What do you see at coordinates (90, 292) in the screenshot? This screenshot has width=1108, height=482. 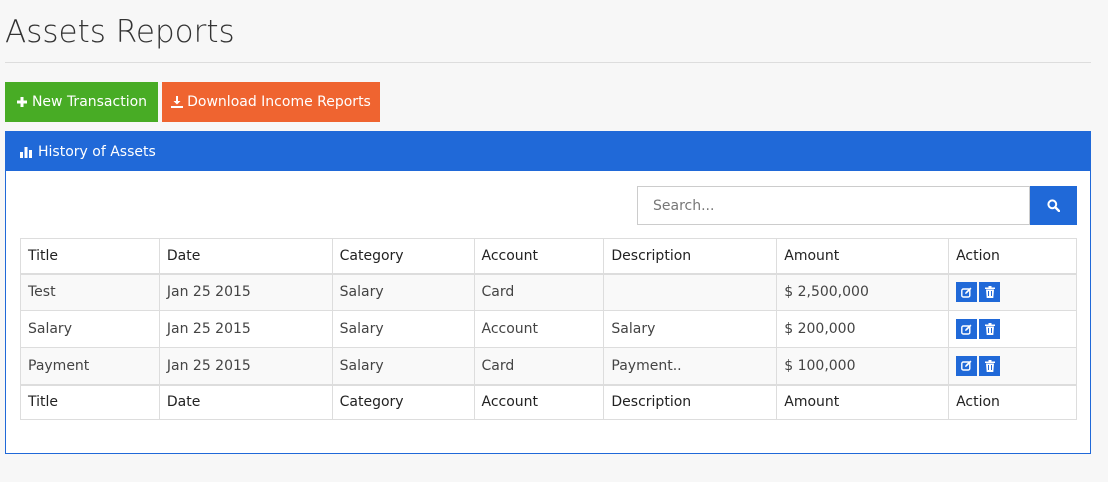 I see `cell-title: Test` at bounding box center [90, 292].